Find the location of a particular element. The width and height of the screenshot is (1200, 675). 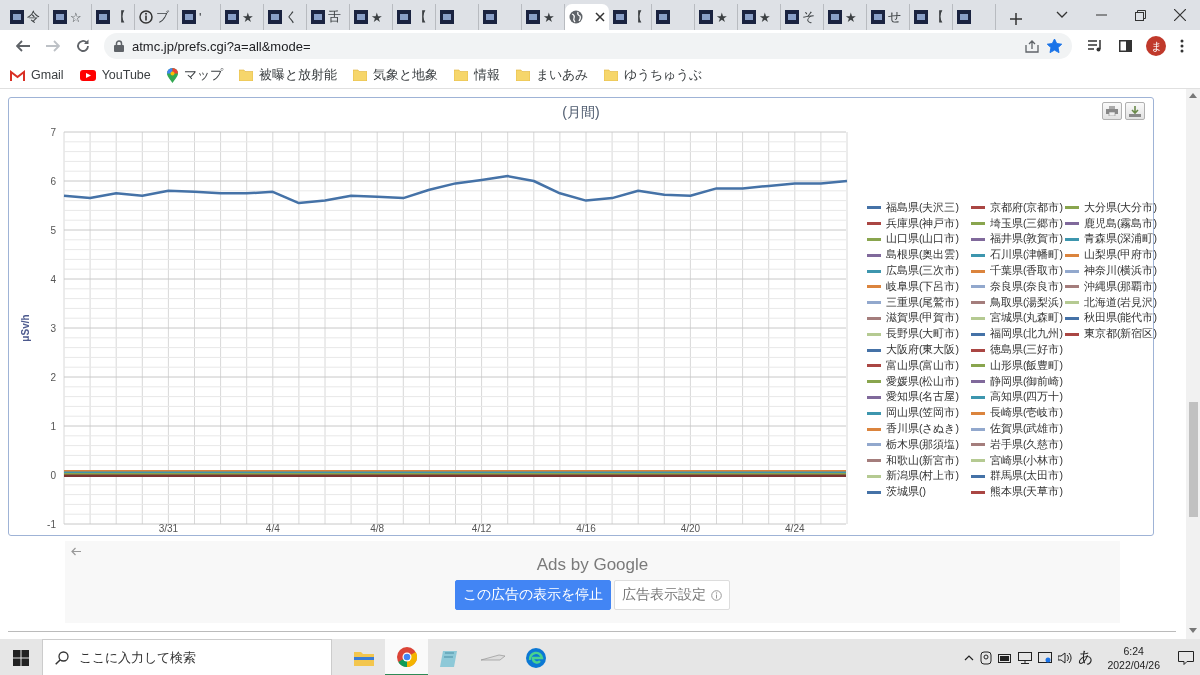

lock-icon is located at coordinates (119, 46).